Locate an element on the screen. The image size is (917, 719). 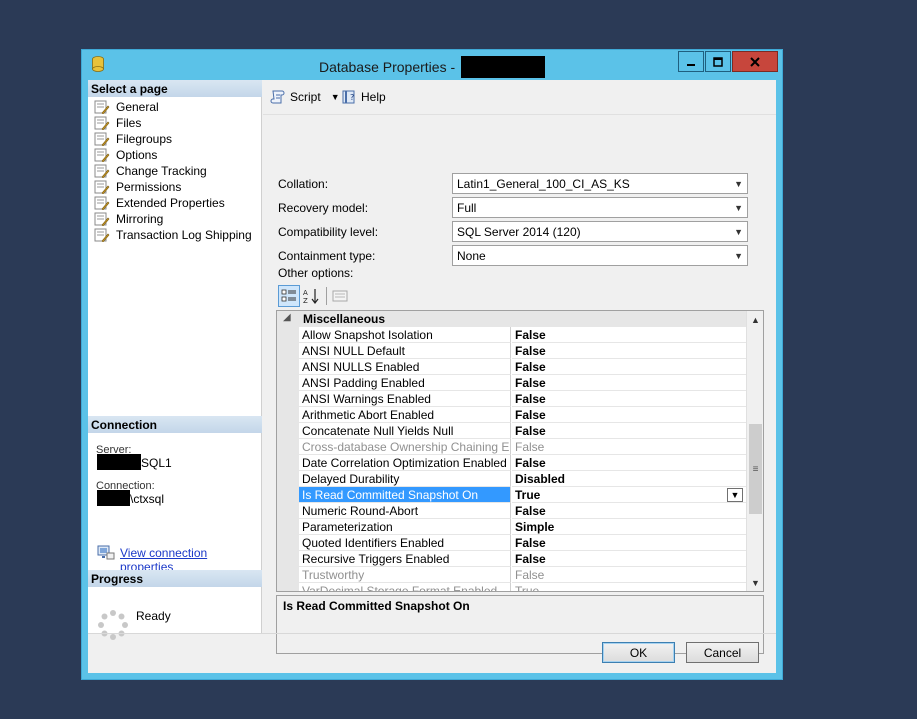
property-value: Disabled is located at coordinates (629, 479).